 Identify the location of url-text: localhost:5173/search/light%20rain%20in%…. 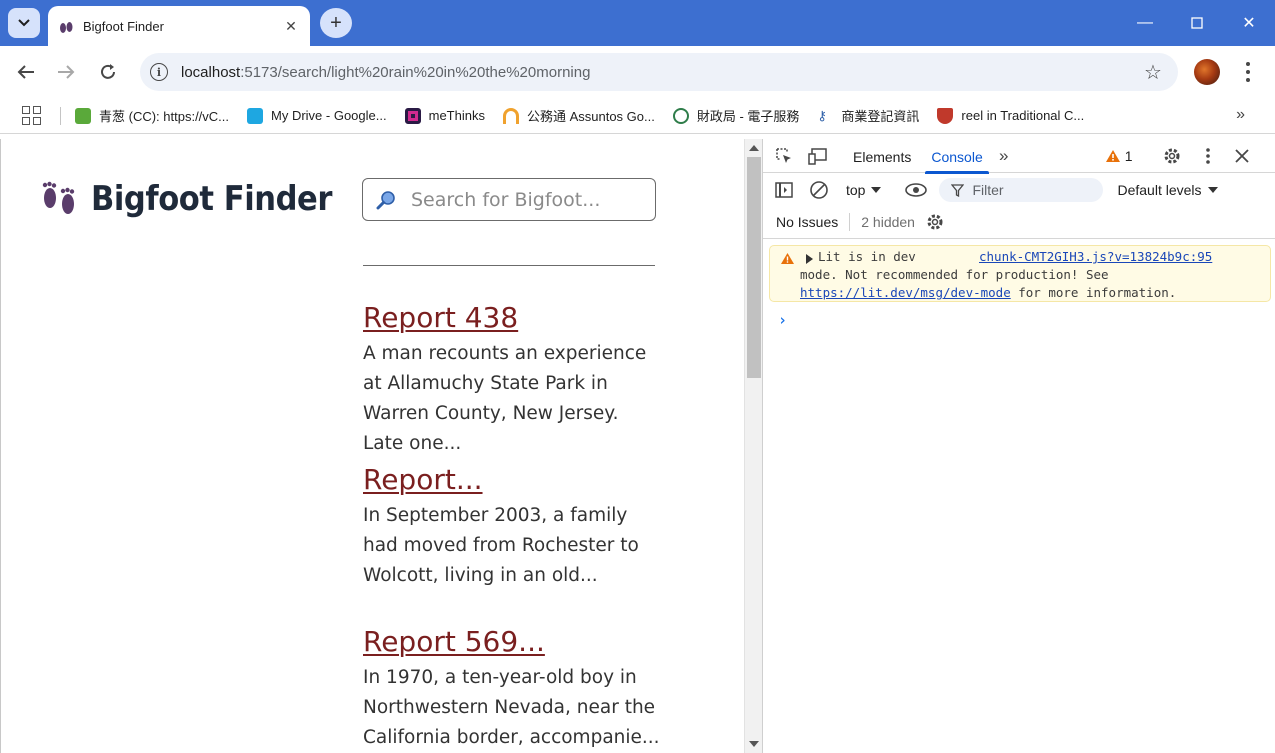
(661, 72).